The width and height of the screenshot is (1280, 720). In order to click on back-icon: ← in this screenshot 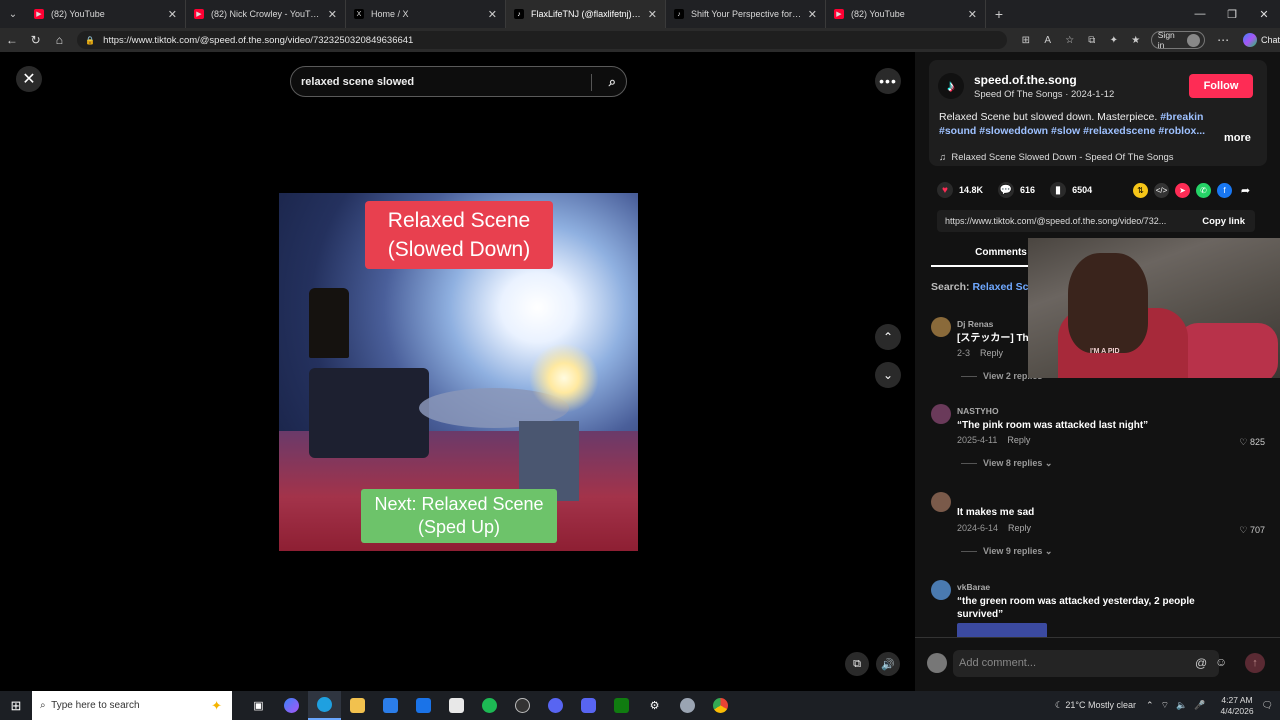, I will do `click(12, 40)`.